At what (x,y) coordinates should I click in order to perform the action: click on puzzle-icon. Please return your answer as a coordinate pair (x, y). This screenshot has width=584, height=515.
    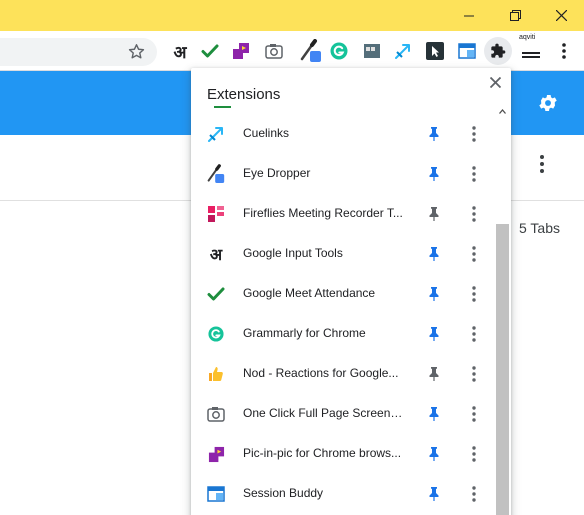
    Looking at the image, I should click on (498, 50).